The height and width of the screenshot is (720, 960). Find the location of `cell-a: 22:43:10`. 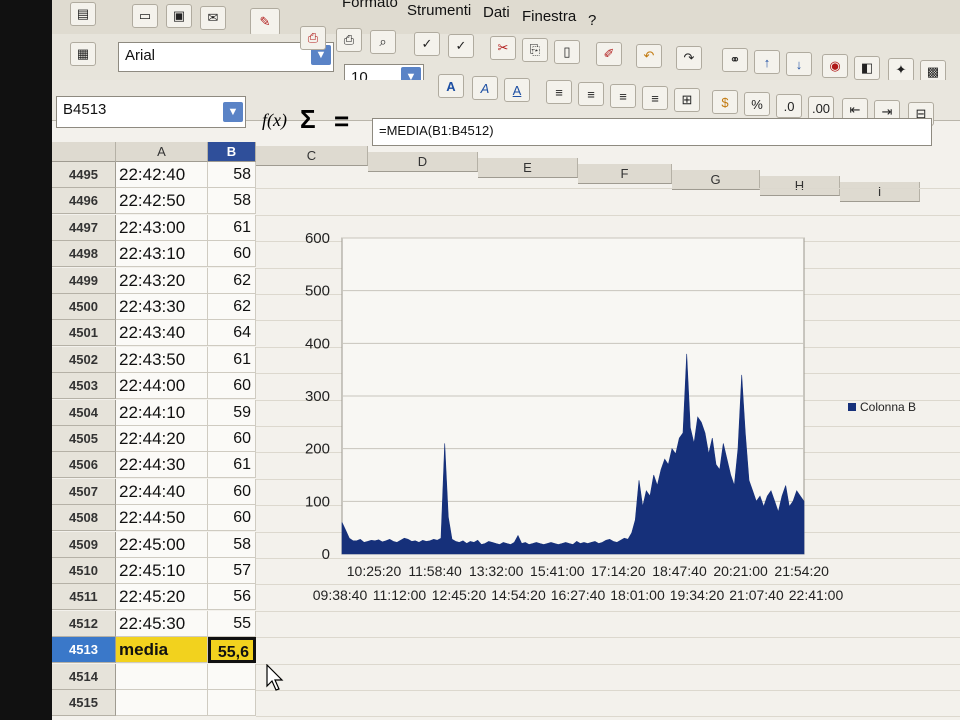

cell-a: 22:43:10 is located at coordinates (162, 254).